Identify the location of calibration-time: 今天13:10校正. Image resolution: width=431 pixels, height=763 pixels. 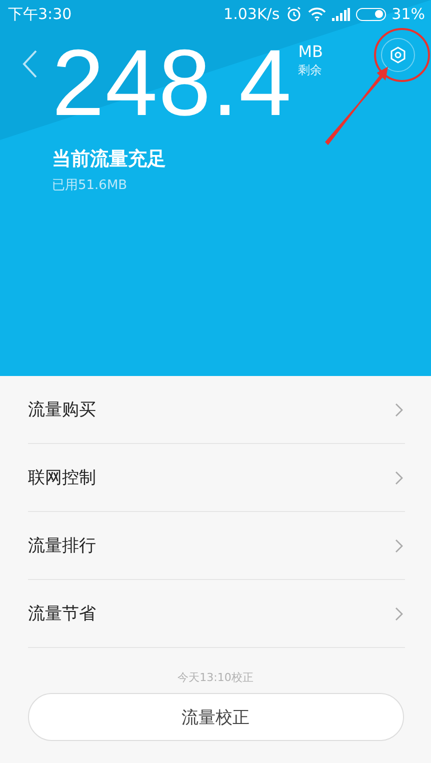
(215, 677).